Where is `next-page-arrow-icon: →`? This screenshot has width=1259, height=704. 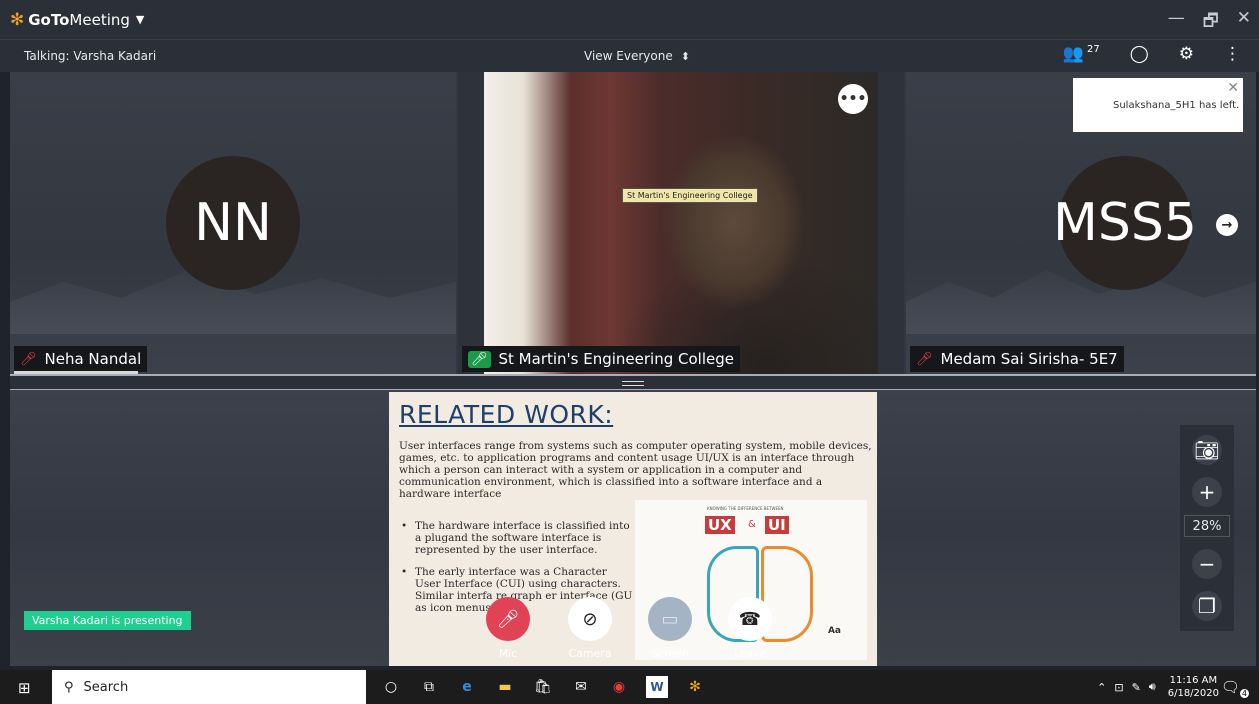 next-page-arrow-icon: → is located at coordinates (1227, 225).